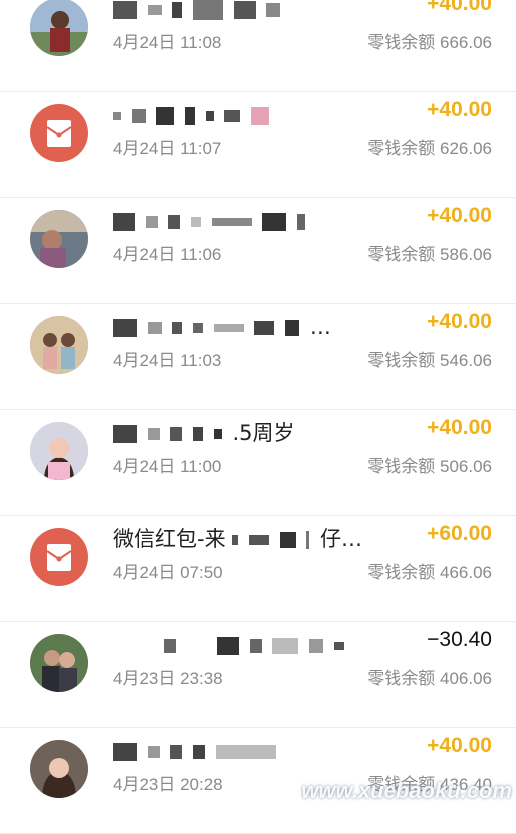 The height and width of the screenshot is (834, 516). I want to click on transaction-title: .5周岁, so click(203, 433).